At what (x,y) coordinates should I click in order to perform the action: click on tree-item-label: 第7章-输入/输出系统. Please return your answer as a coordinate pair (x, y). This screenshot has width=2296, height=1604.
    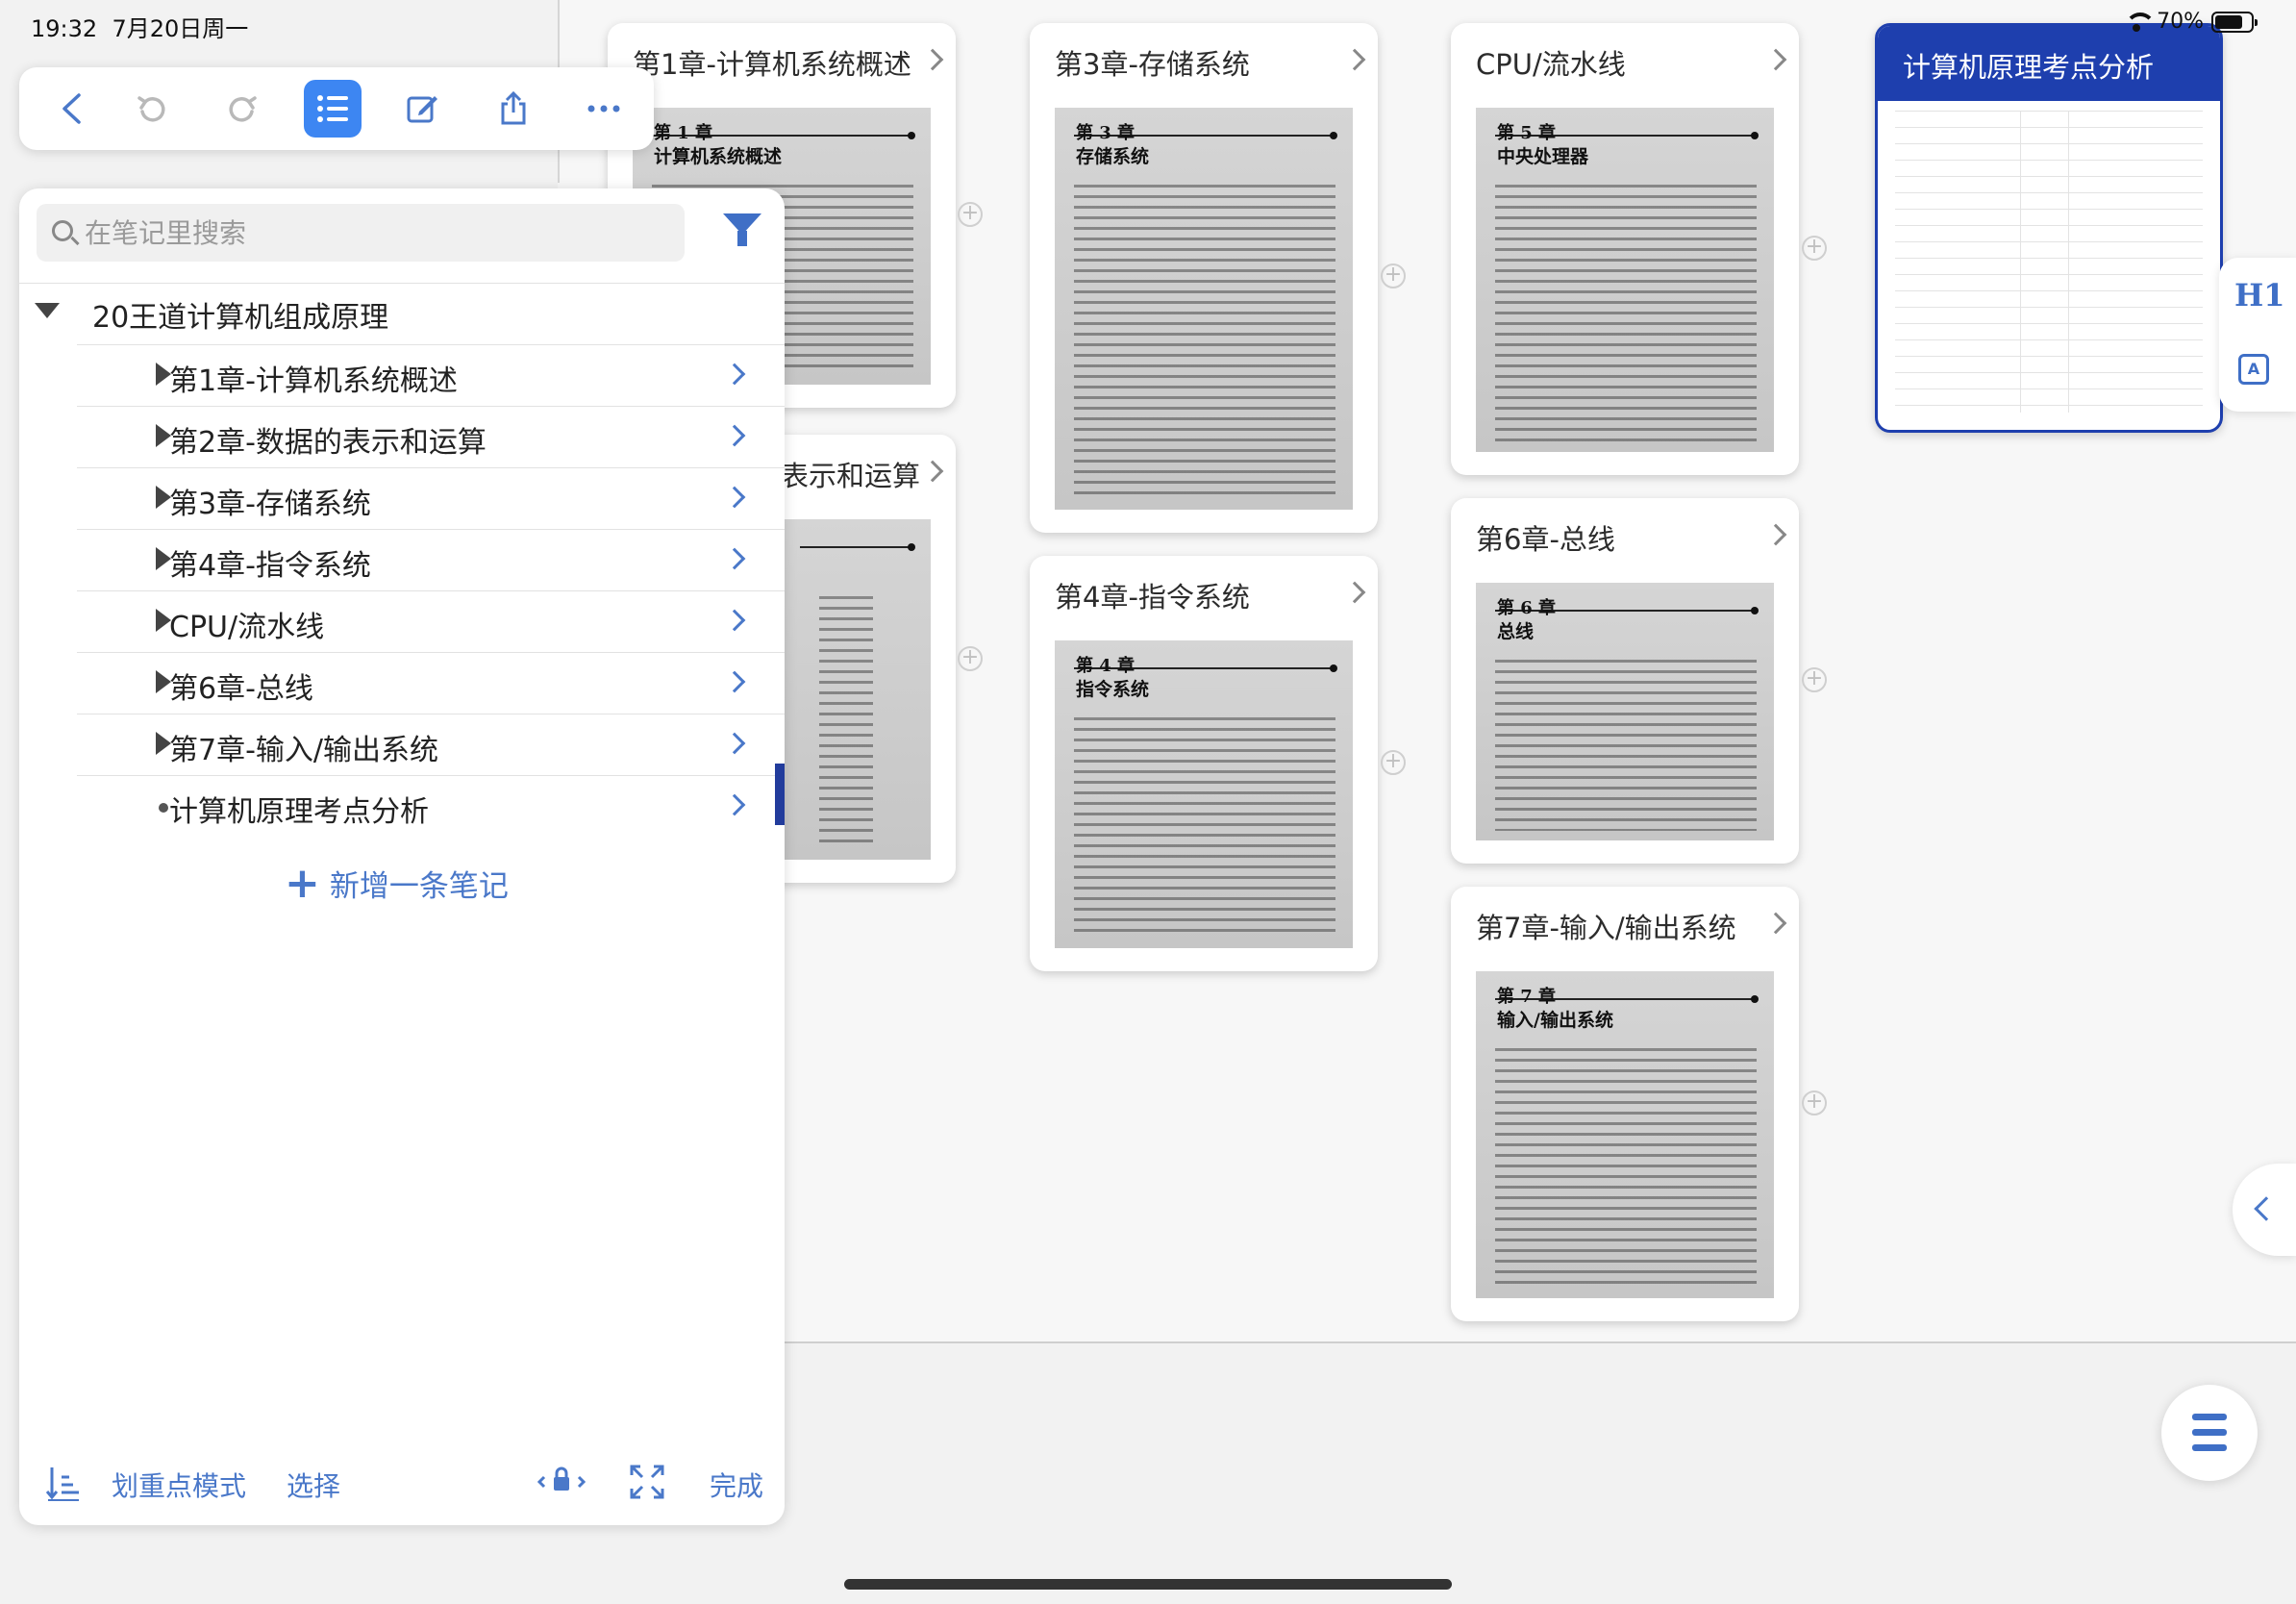
    Looking at the image, I should click on (304, 750).